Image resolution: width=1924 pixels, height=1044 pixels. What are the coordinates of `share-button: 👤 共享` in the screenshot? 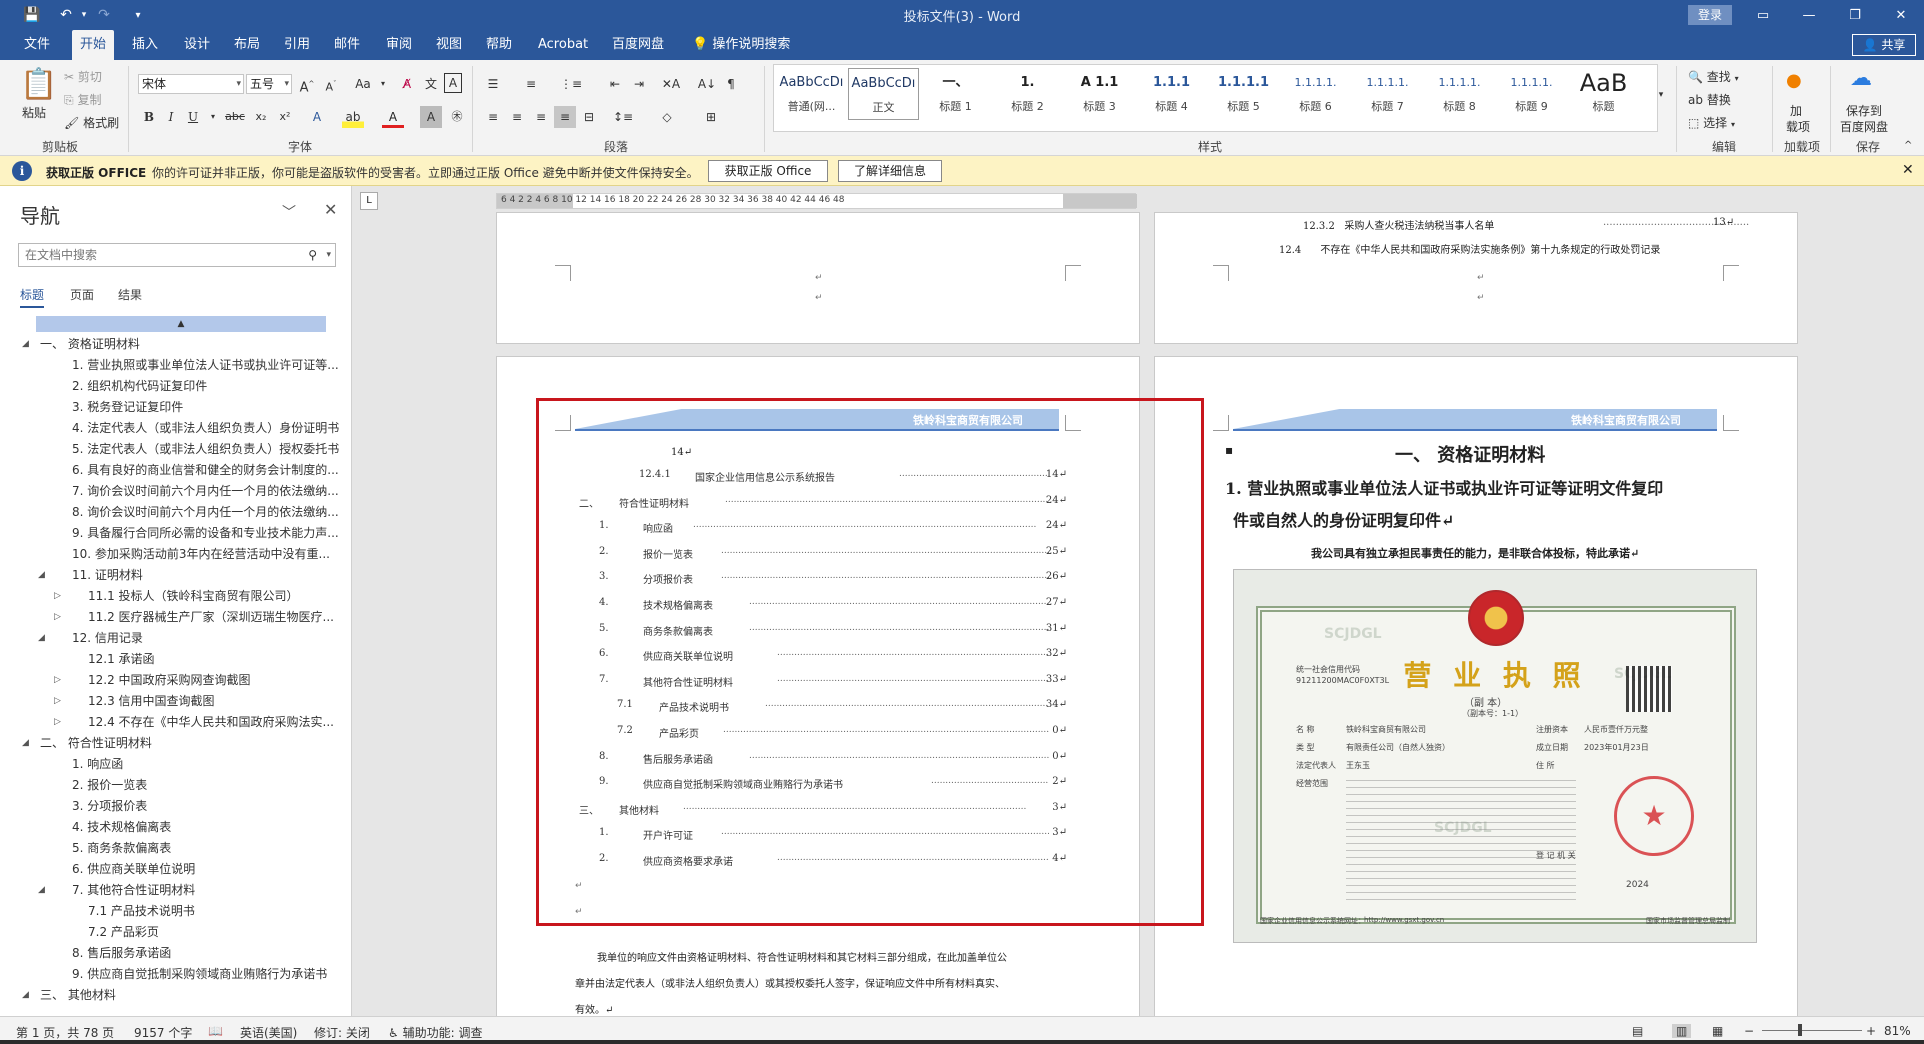 It's located at (1884, 45).